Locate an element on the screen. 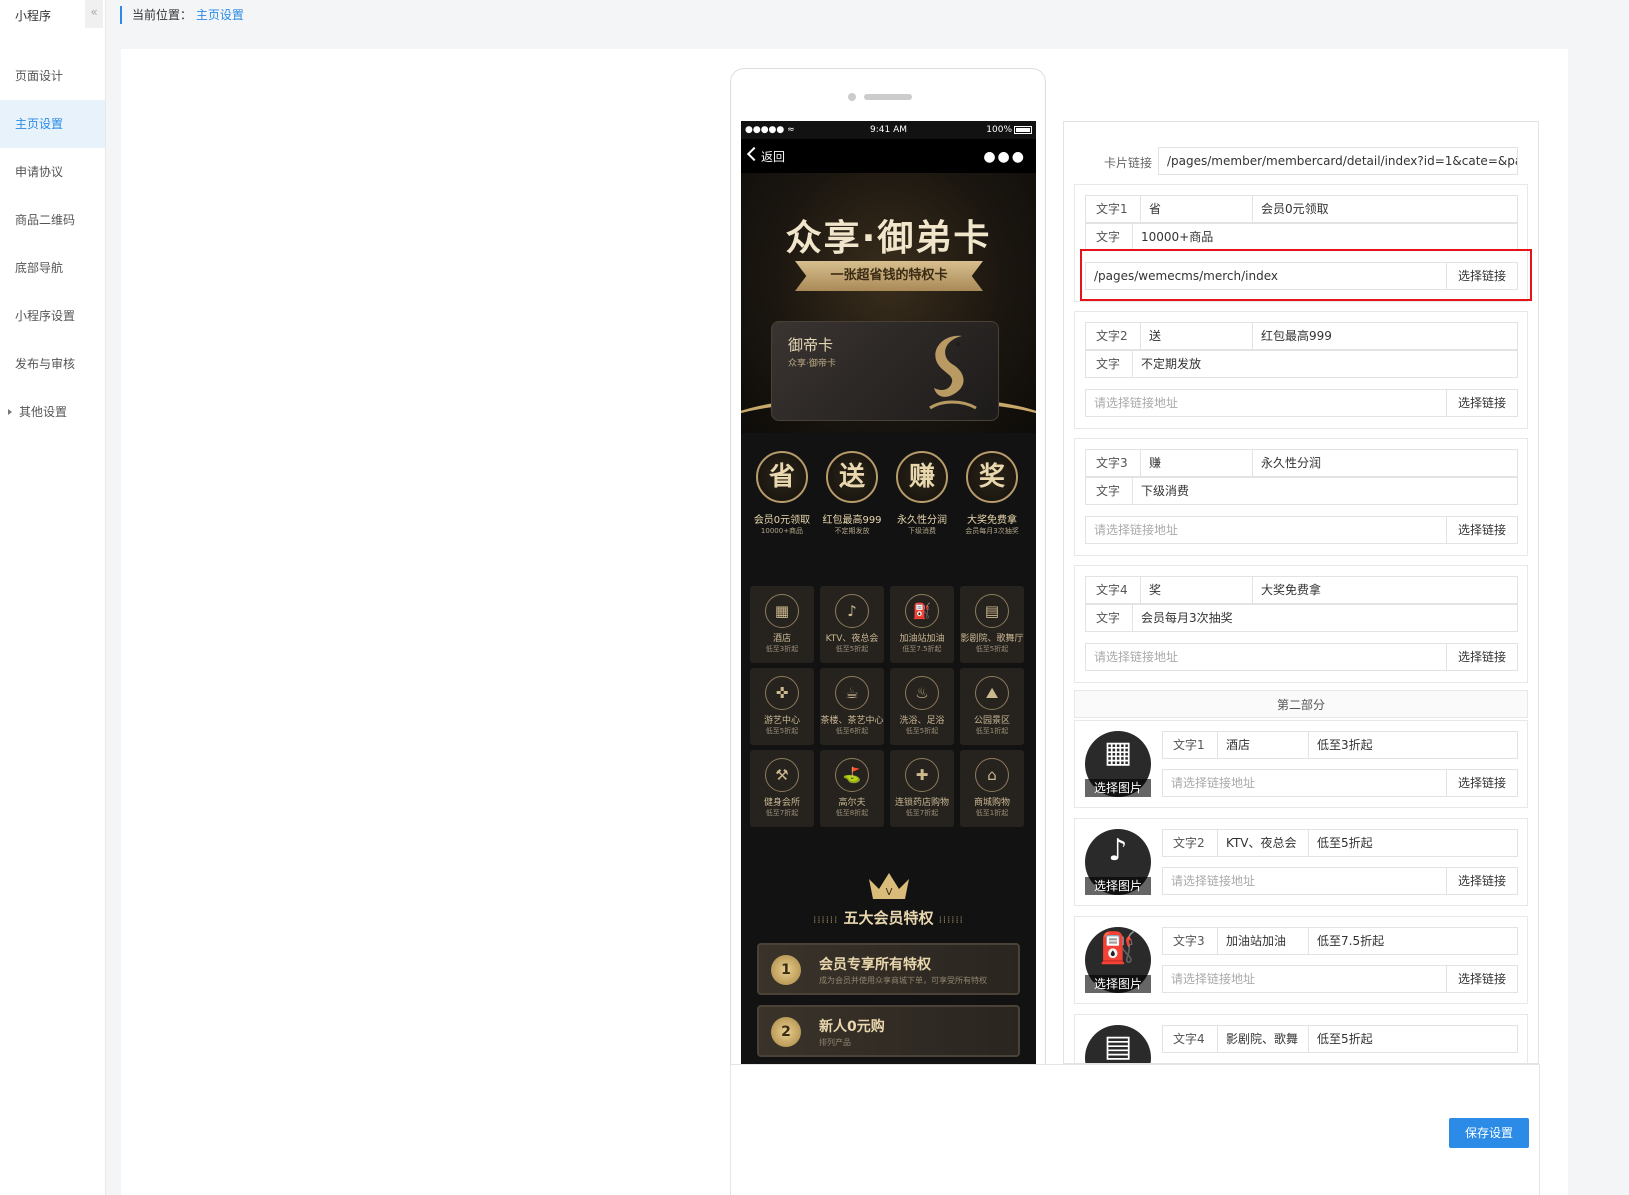  desc-input: 10000+商品 is located at coordinates (1325, 237).